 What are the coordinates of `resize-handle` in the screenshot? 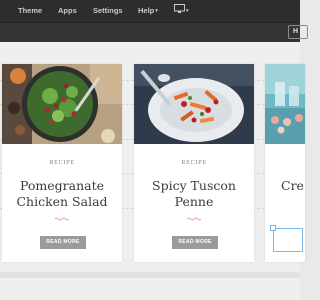 It's located at (273, 228).